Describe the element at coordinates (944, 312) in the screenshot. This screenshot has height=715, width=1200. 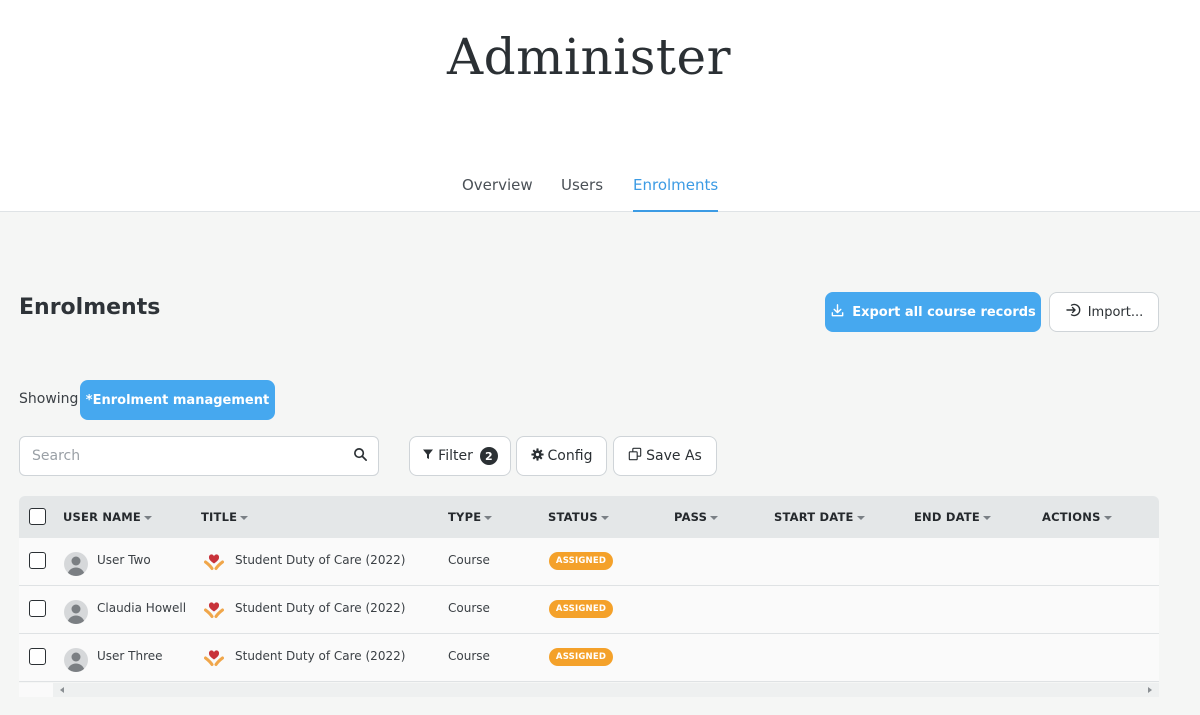
I see `export-button-label: Export all course records` at that location.